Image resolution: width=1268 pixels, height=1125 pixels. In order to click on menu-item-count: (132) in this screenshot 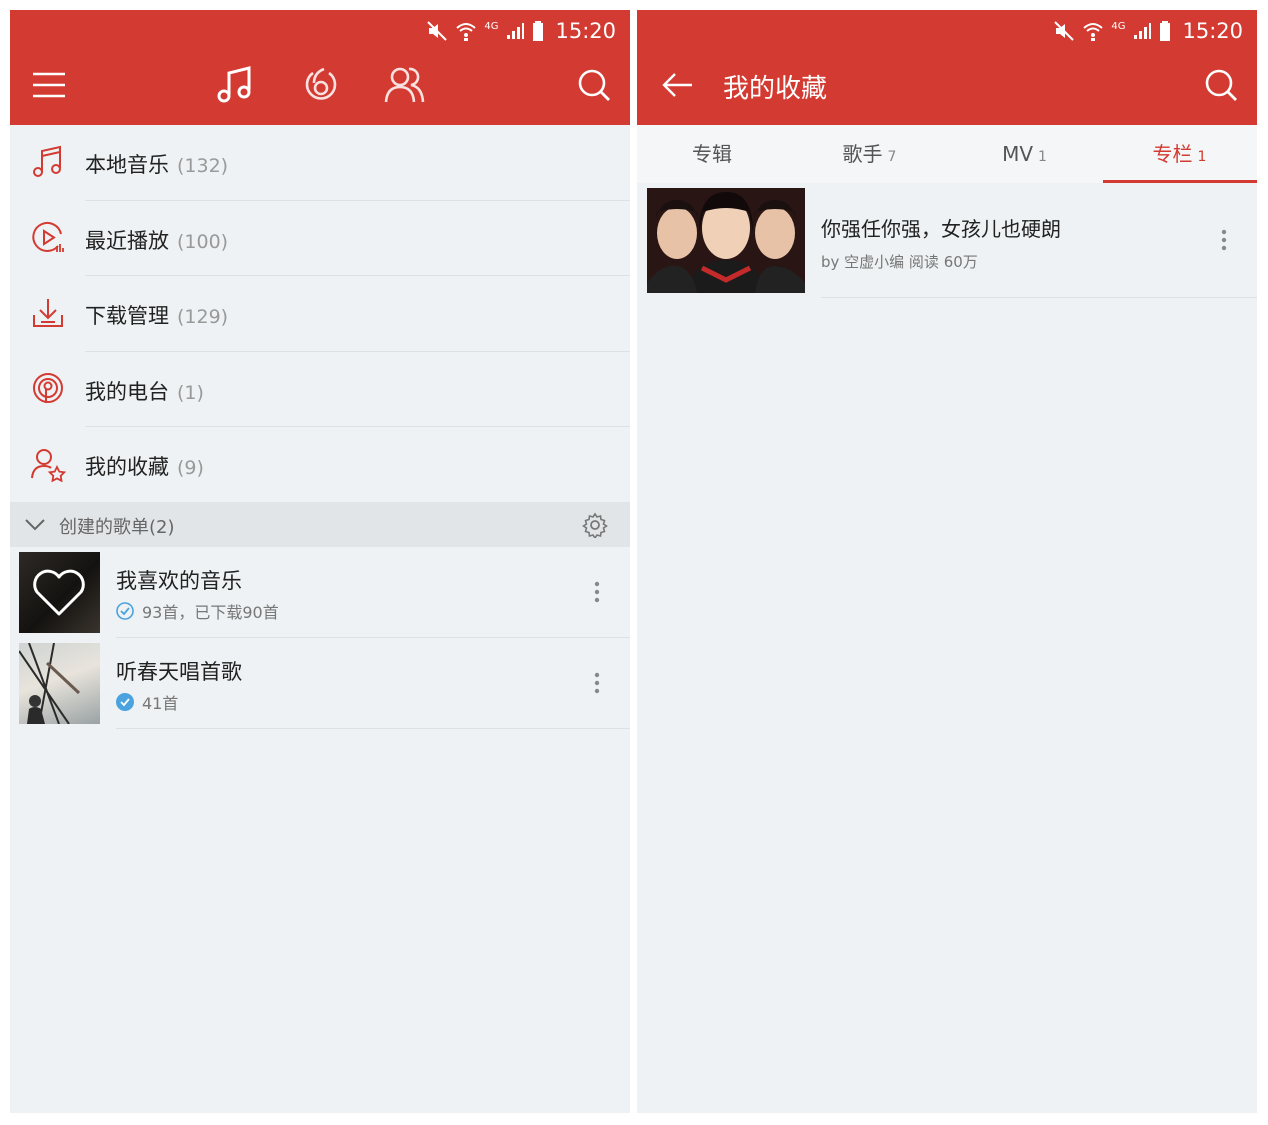, I will do `click(203, 166)`.